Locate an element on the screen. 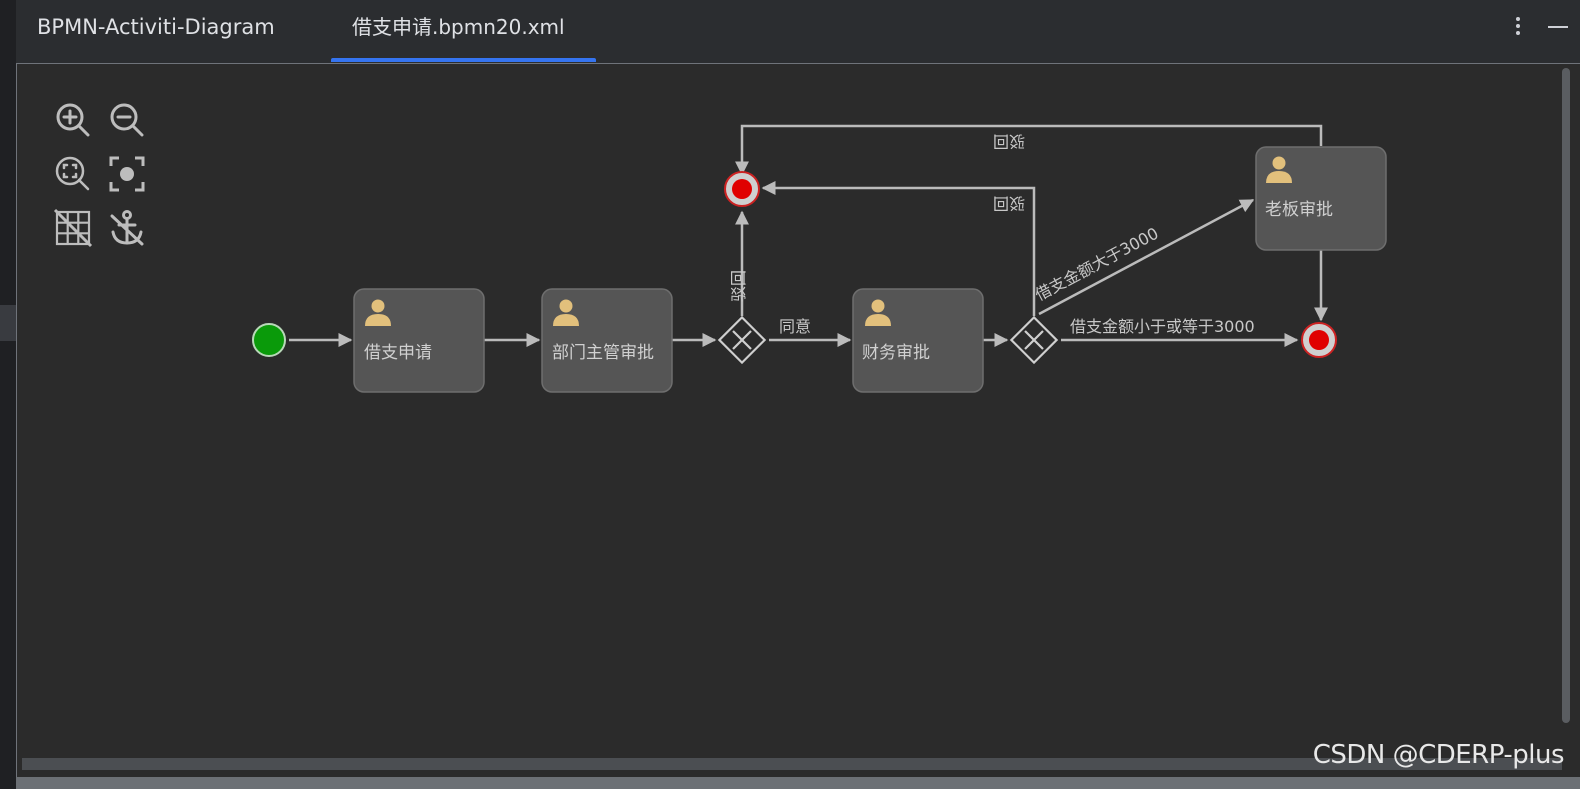 The image size is (1580, 789). flow-label-reject-manager: 驳回 is located at coordinates (738, 286).